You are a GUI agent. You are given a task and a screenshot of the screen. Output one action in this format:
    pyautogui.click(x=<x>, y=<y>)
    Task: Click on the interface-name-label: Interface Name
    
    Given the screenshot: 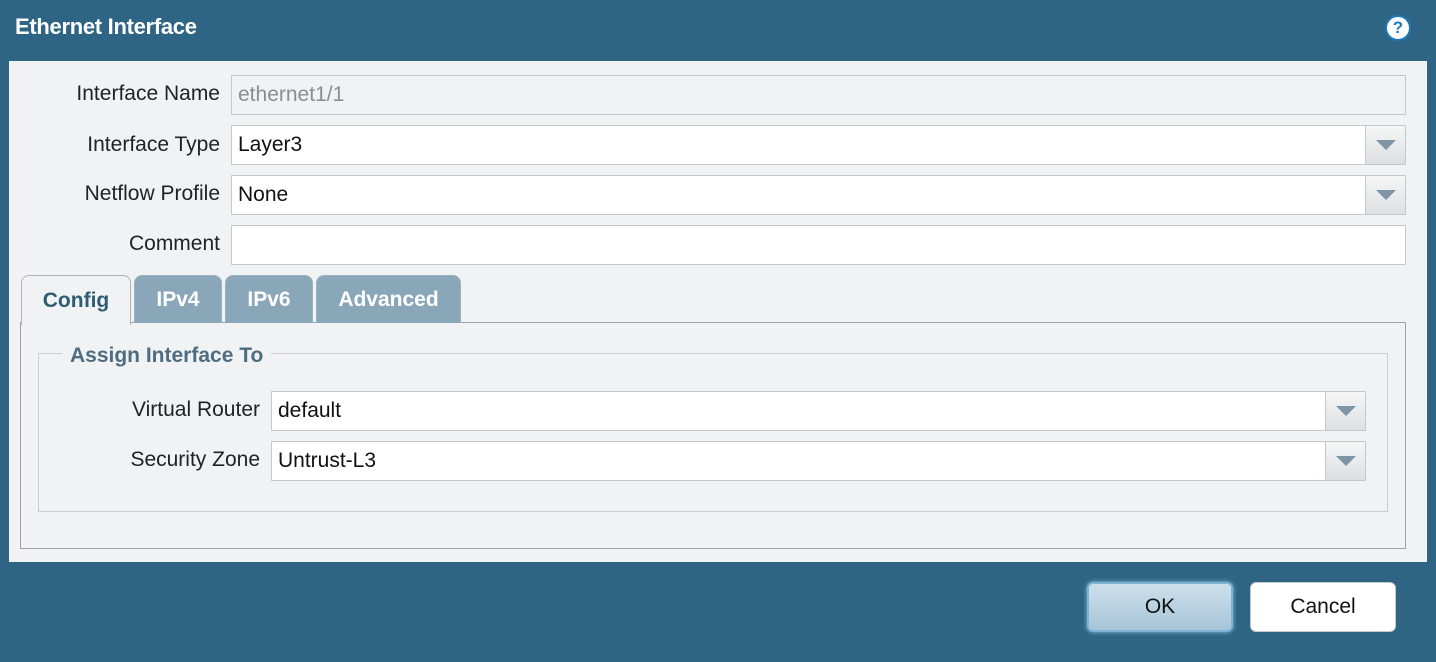 What is the action you would take?
    pyautogui.click(x=148, y=93)
    